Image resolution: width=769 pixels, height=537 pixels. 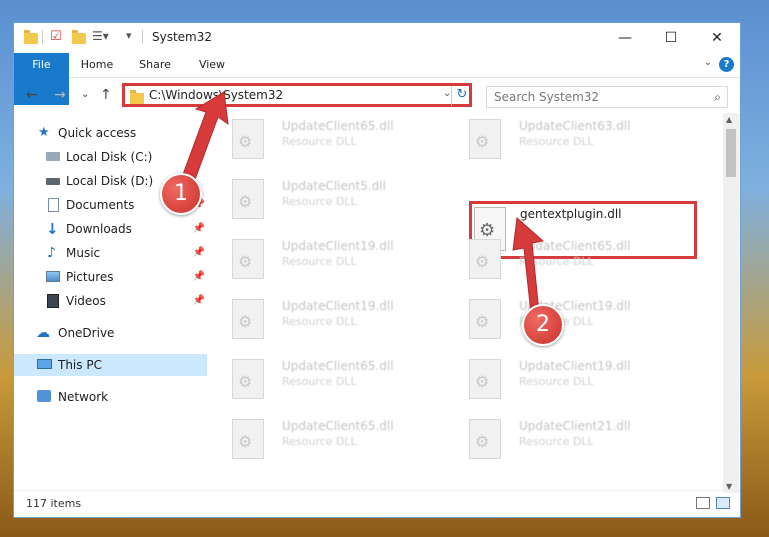 What do you see at coordinates (607, 97) in the screenshot?
I see `search-input: Search System32 ⌕` at bounding box center [607, 97].